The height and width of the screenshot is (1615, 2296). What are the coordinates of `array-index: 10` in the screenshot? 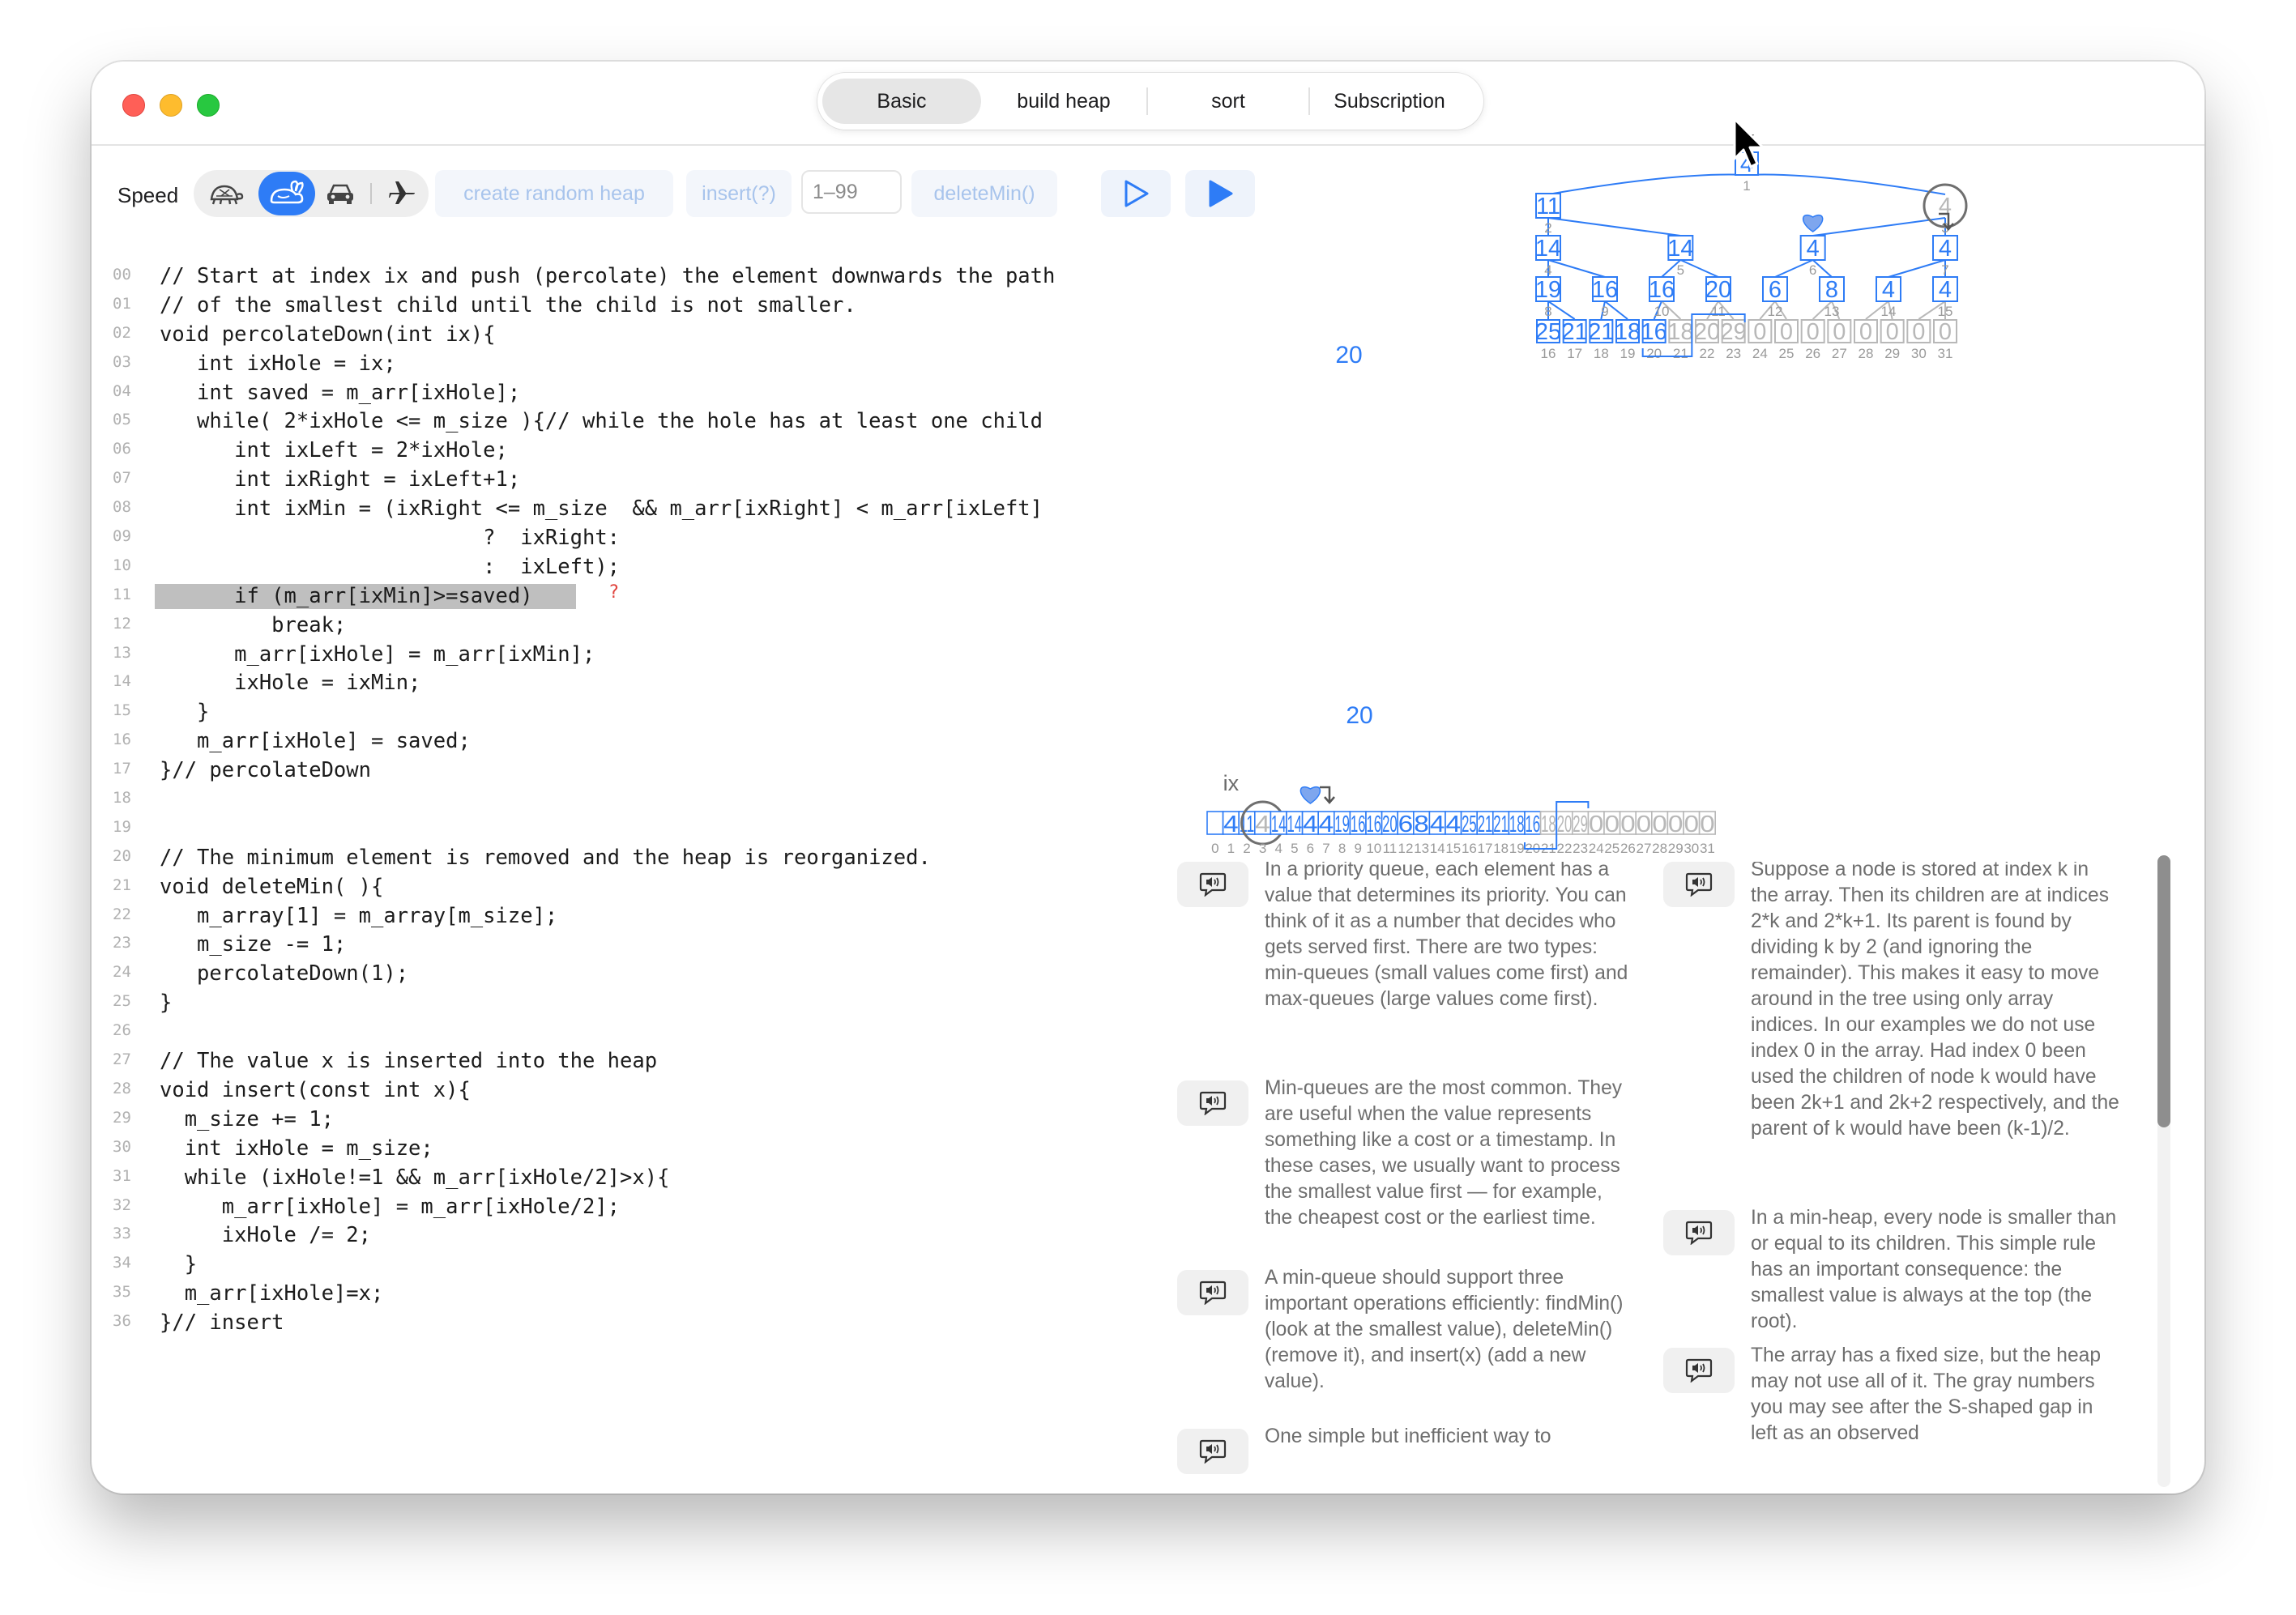 It's located at (1374, 849).